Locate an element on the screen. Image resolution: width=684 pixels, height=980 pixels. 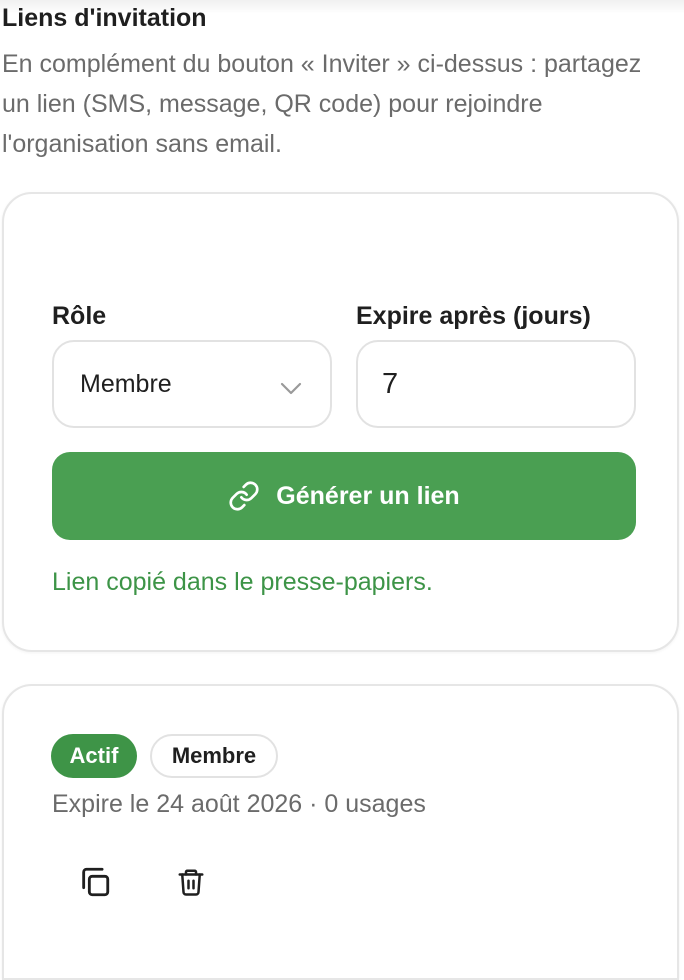
expire-days-input: 7 is located at coordinates (496, 384).